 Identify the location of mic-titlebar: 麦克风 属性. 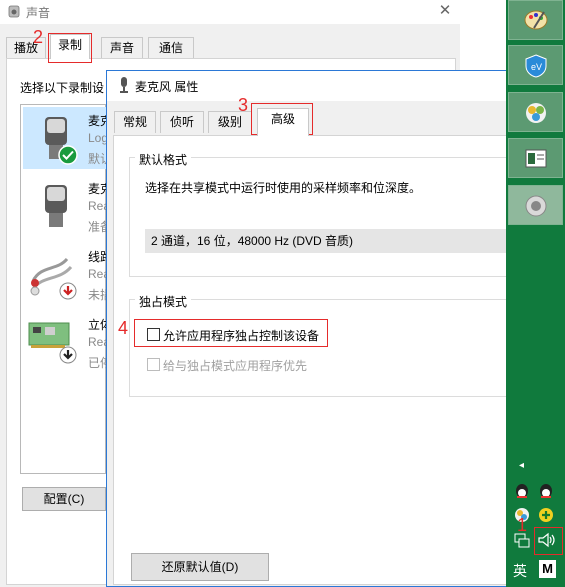
(310, 86).